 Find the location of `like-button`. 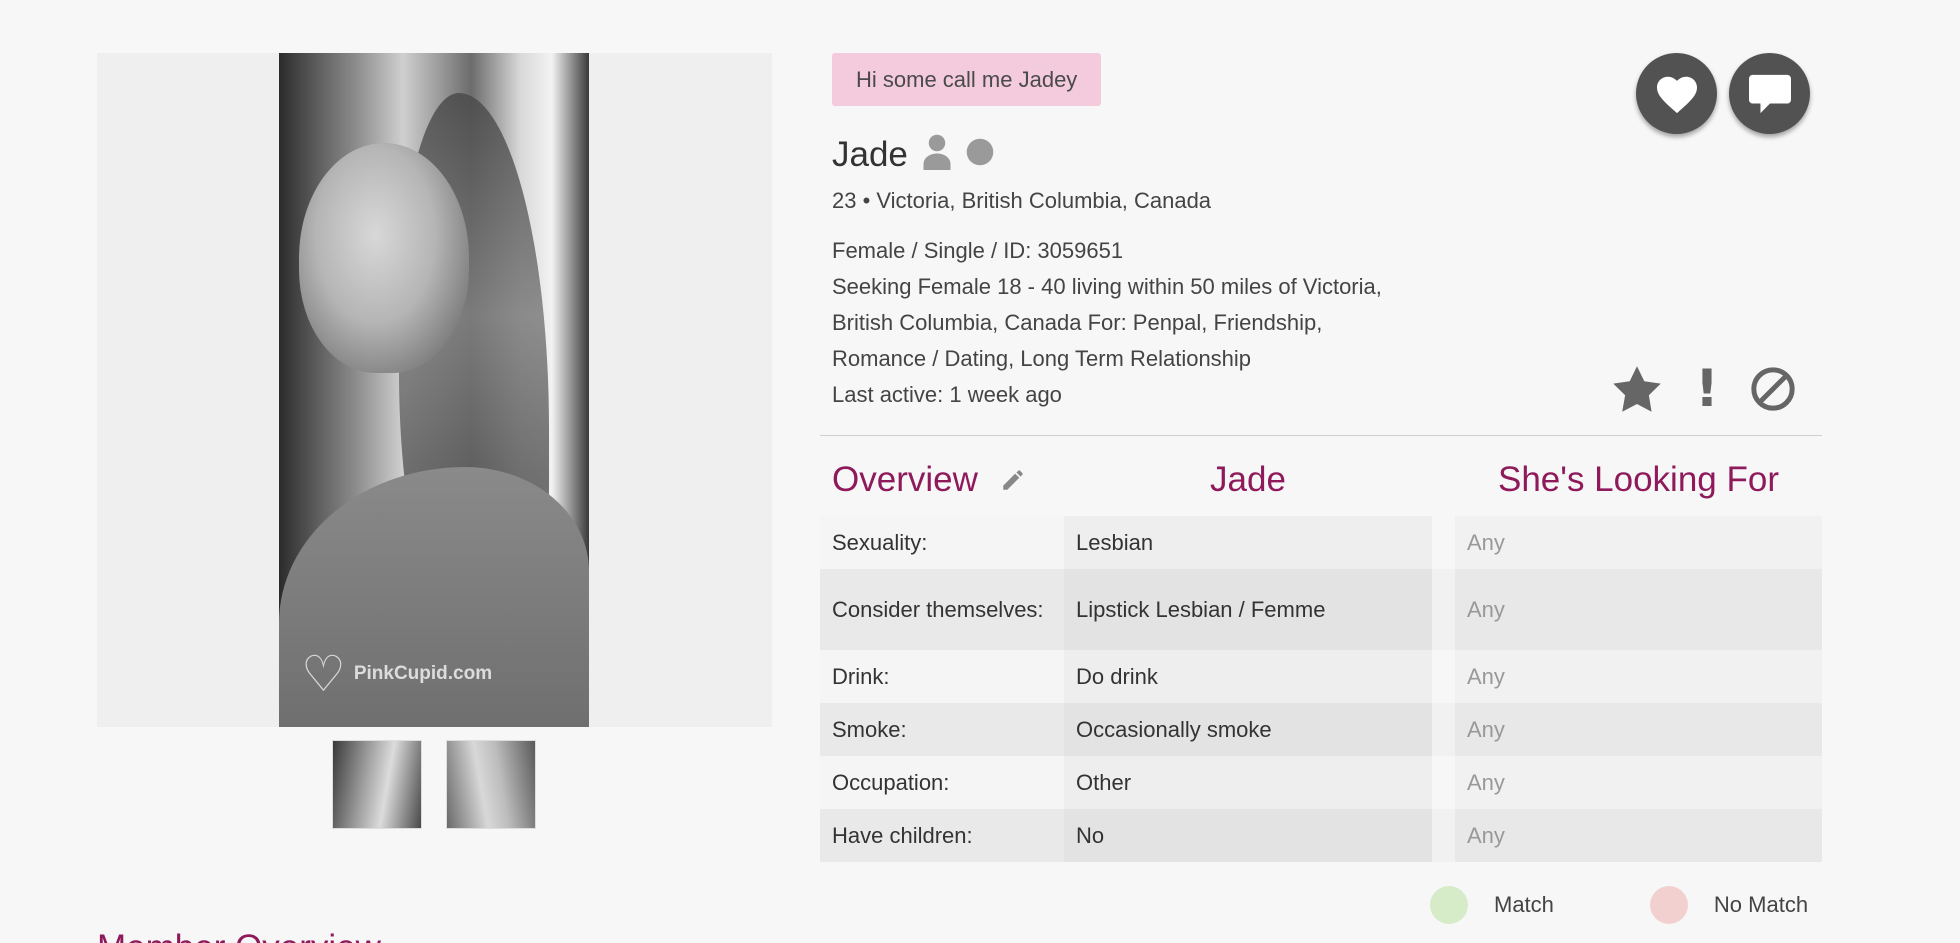

like-button is located at coordinates (1676, 93).